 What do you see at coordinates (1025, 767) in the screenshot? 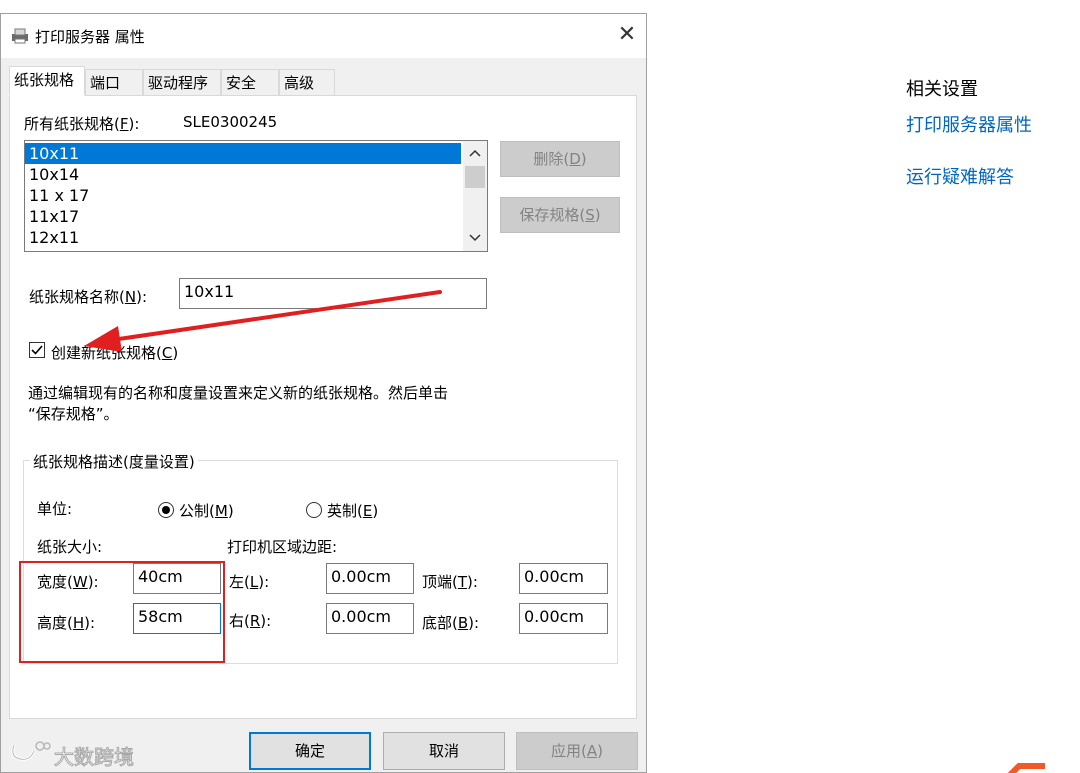
I see `app-icon-partial` at bounding box center [1025, 767].